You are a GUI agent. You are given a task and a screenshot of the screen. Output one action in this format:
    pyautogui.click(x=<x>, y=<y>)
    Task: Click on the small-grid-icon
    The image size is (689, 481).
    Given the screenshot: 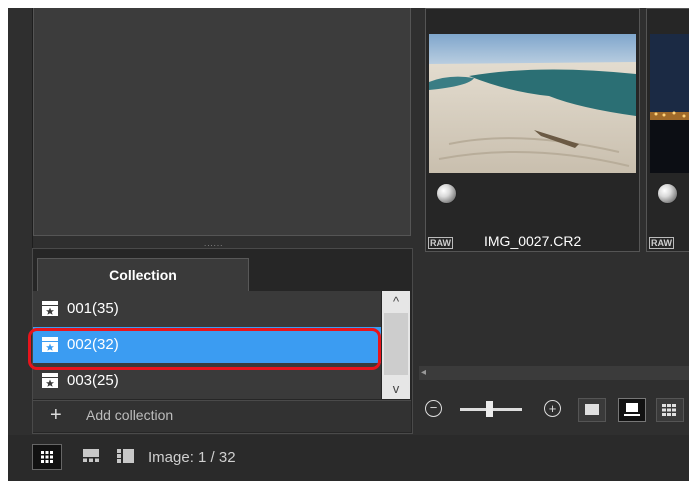 What is the action you would take?
    pyautogui.click(x=669, y=410)
    